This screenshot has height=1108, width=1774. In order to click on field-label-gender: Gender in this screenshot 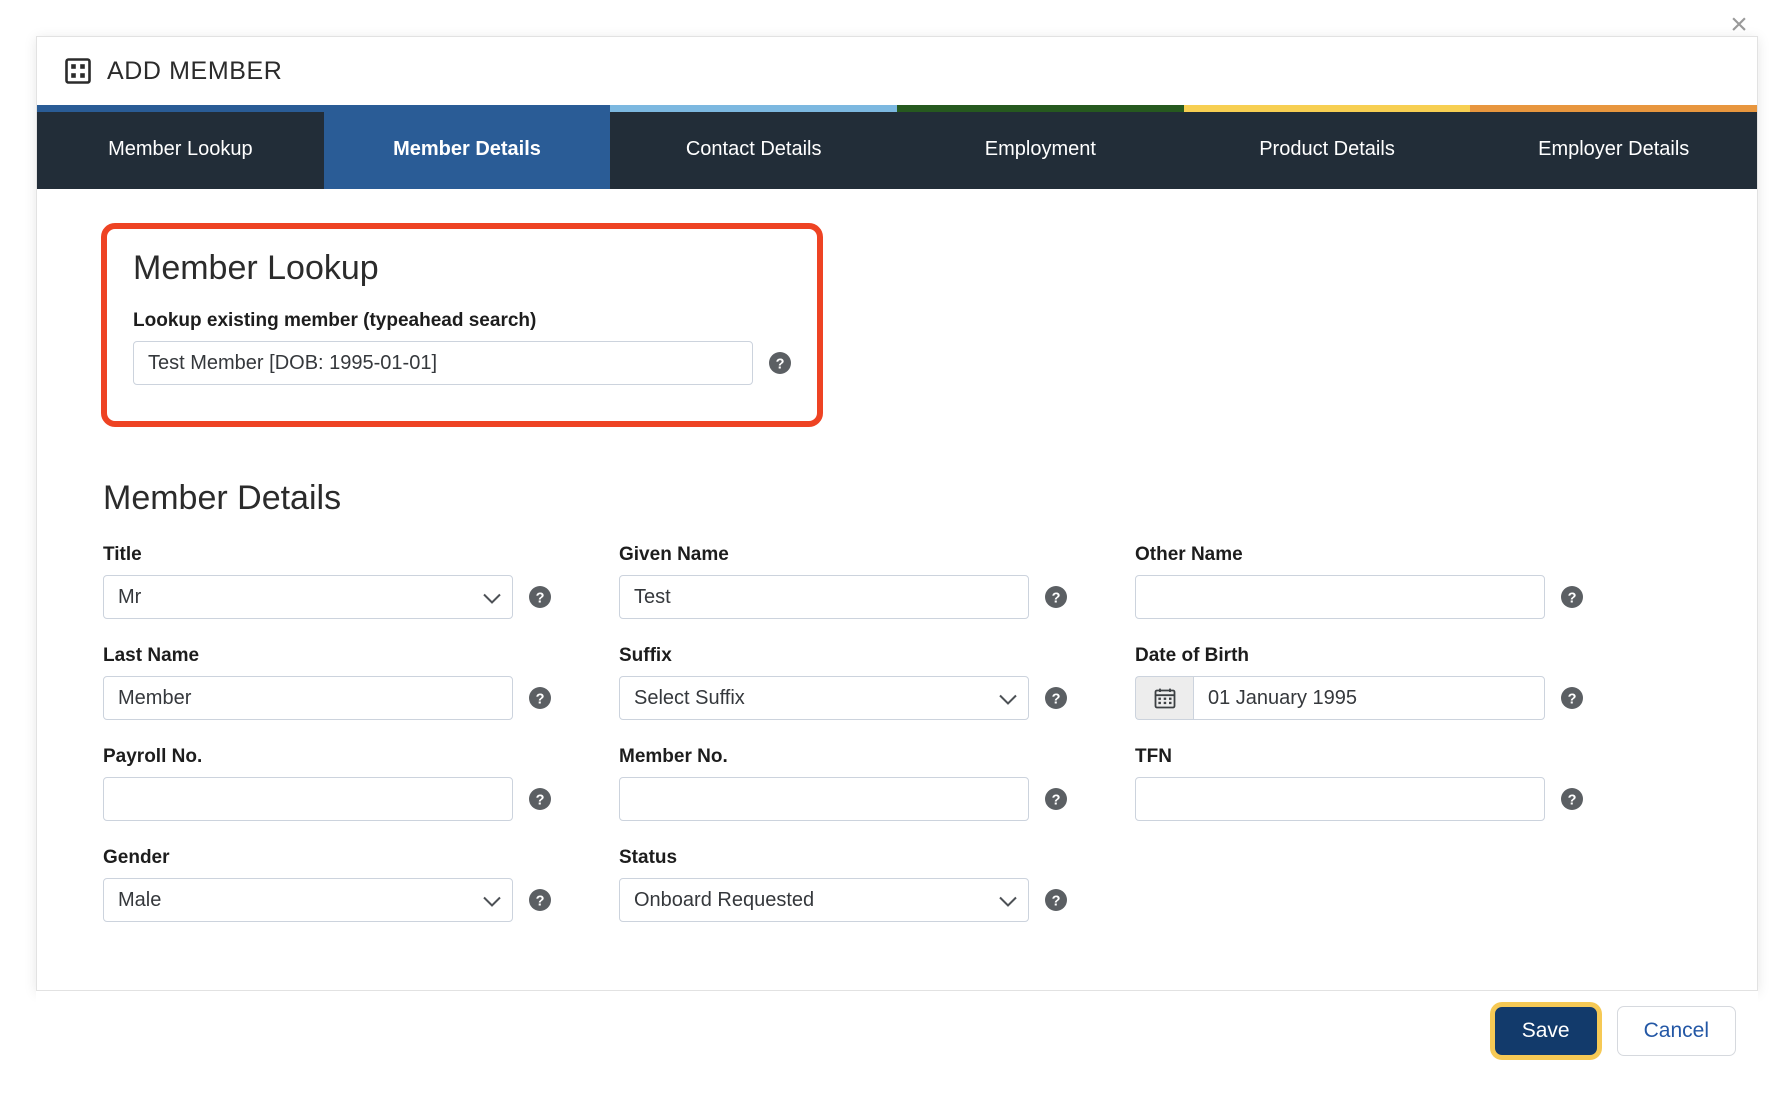, I will do `click(136, 857)`.